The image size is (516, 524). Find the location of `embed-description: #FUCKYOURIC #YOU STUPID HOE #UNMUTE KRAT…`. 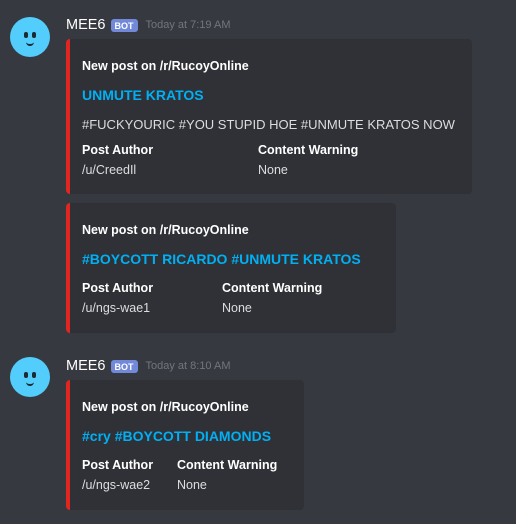

embed-description: #FUCKYOURIC #YOU STUPID HOE #UNMUTE KRAT… is located at coordinates (268, 124).